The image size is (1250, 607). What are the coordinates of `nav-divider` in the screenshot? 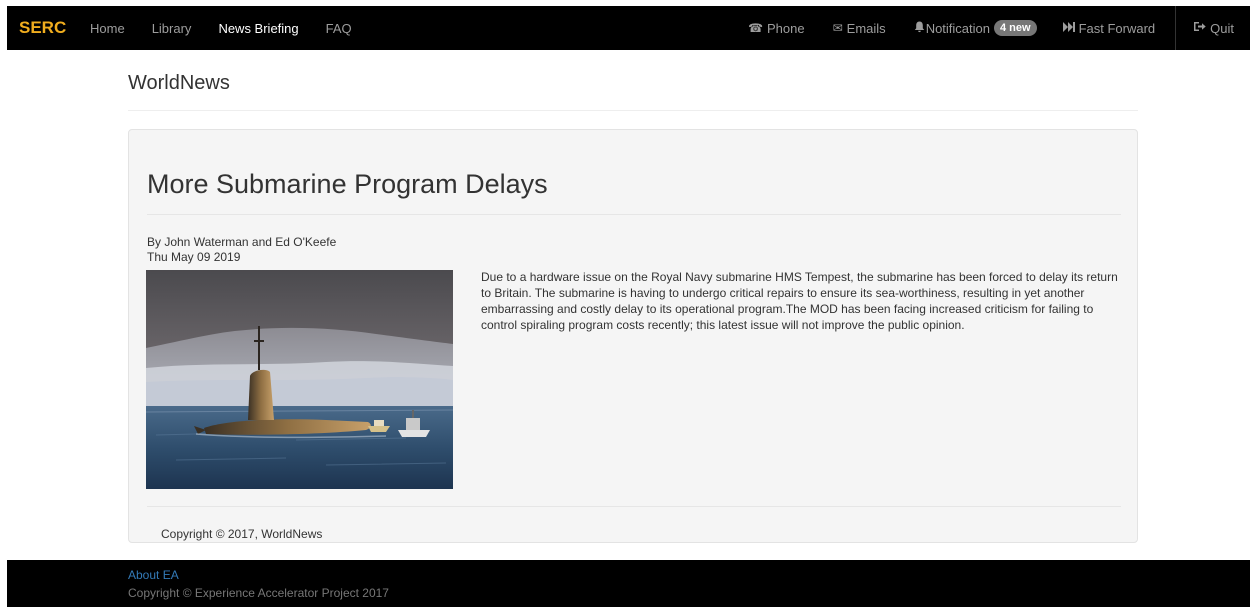 It's located at (1176, 28).